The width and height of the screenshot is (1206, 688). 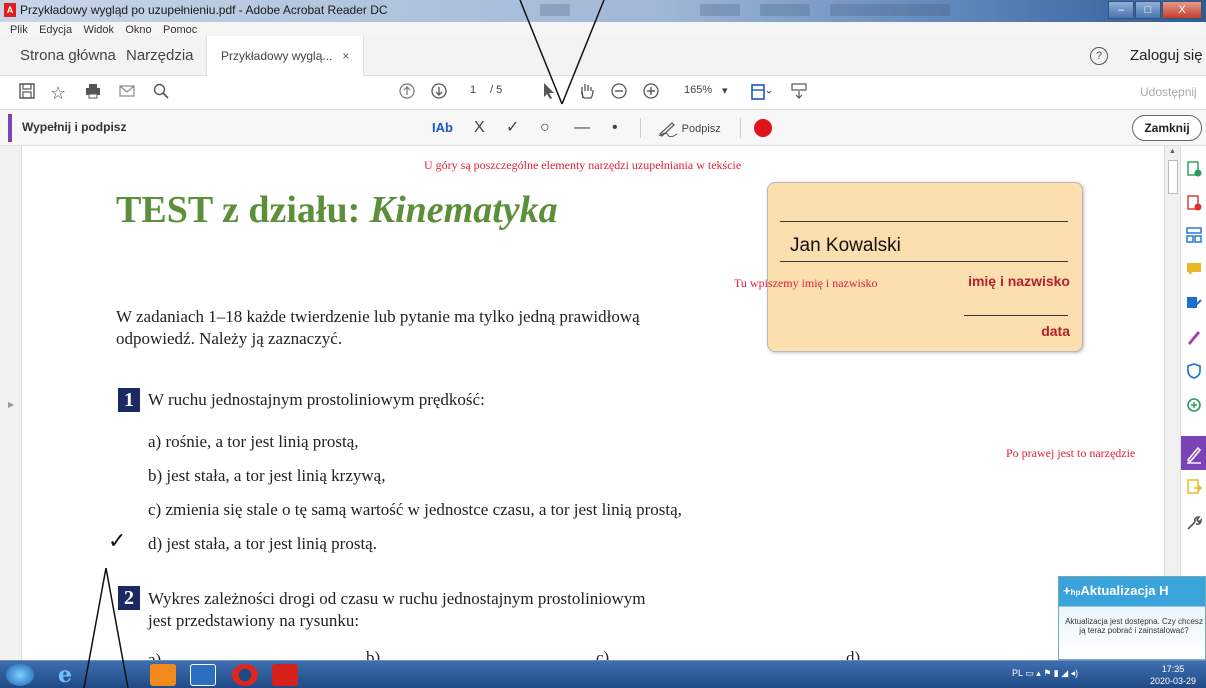 I want to click on circle-tool: ○, so click(x=545, y=128).